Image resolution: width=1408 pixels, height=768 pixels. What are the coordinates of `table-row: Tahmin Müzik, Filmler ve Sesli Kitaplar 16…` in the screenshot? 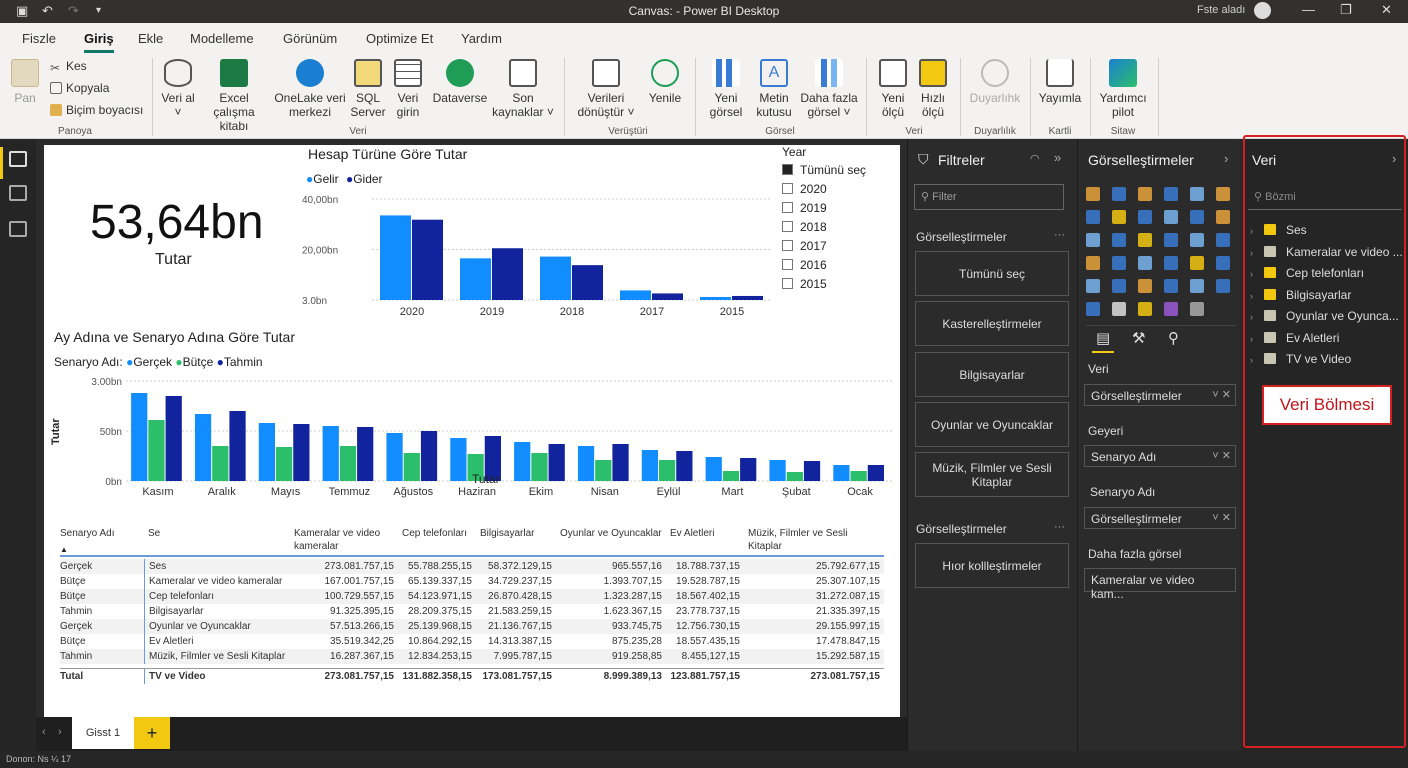 It's located at (472, 656).